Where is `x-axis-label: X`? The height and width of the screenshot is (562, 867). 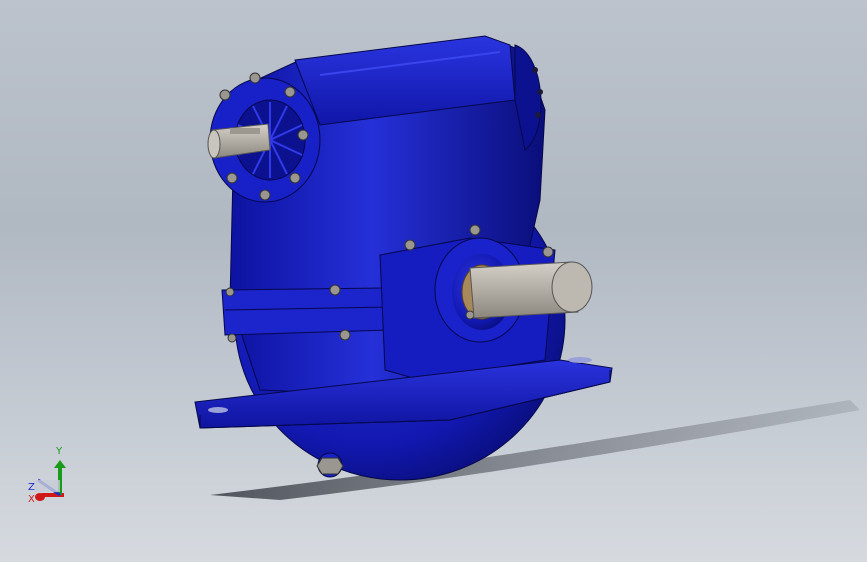
x-axis-label: X is located at coordinates (31, 499).